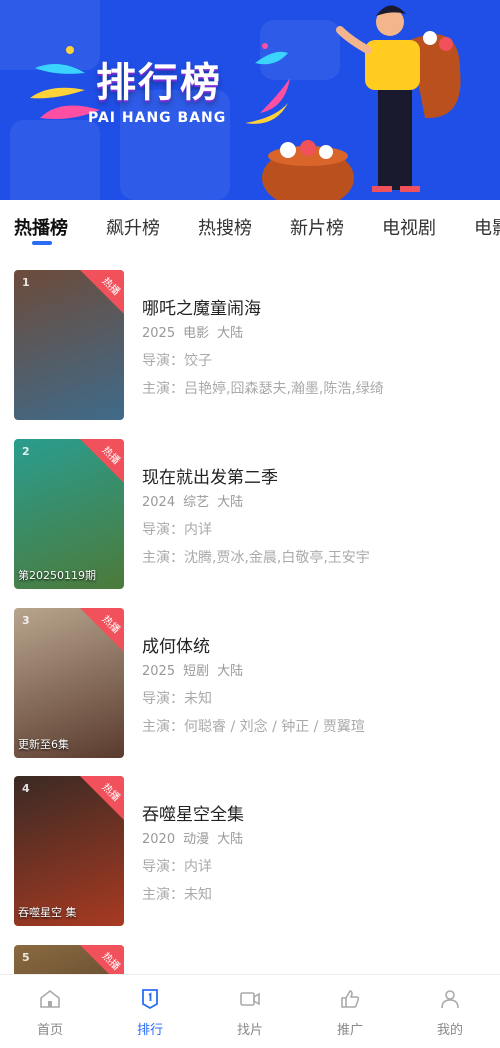 This screenshot has width=500, height=1048. I want to click on active-tab-indicator, so click(42, 243).